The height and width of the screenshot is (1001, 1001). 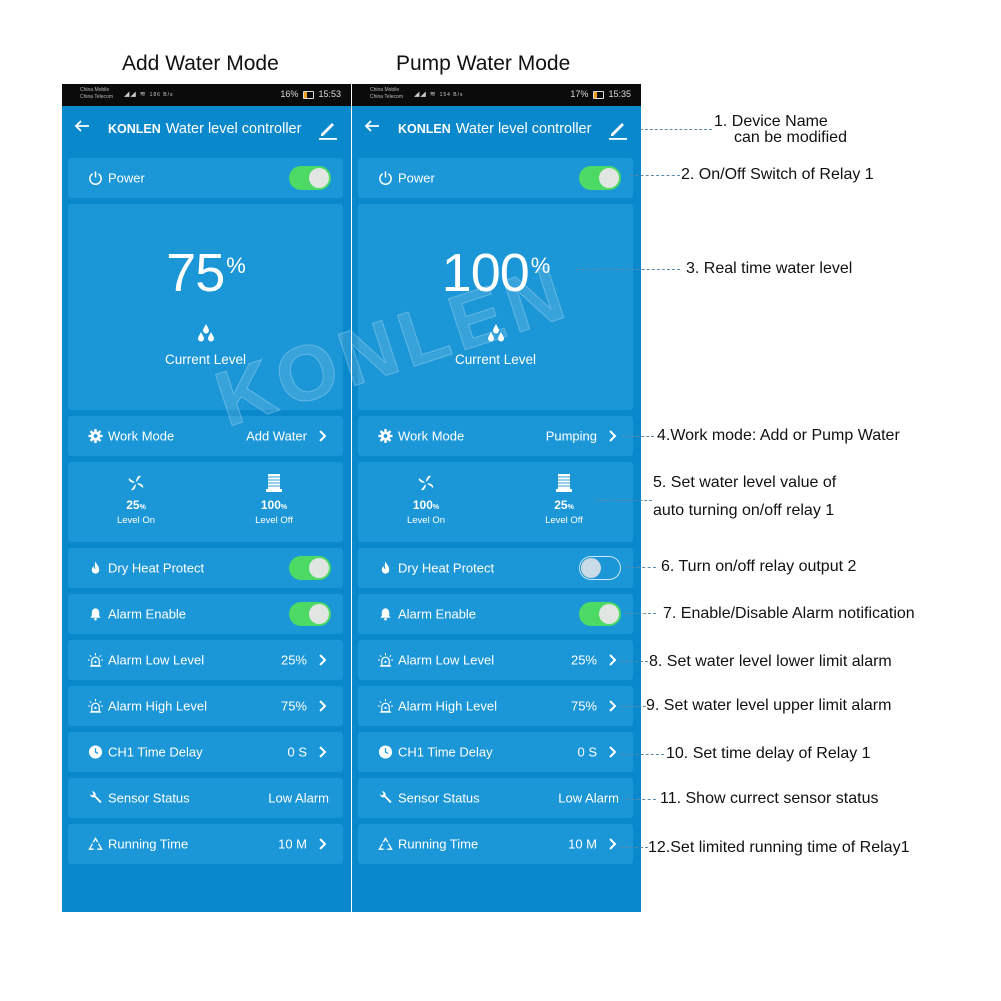 I want to click on alarm-low-text: Alarm Low Level, so click(x=156, y=660).